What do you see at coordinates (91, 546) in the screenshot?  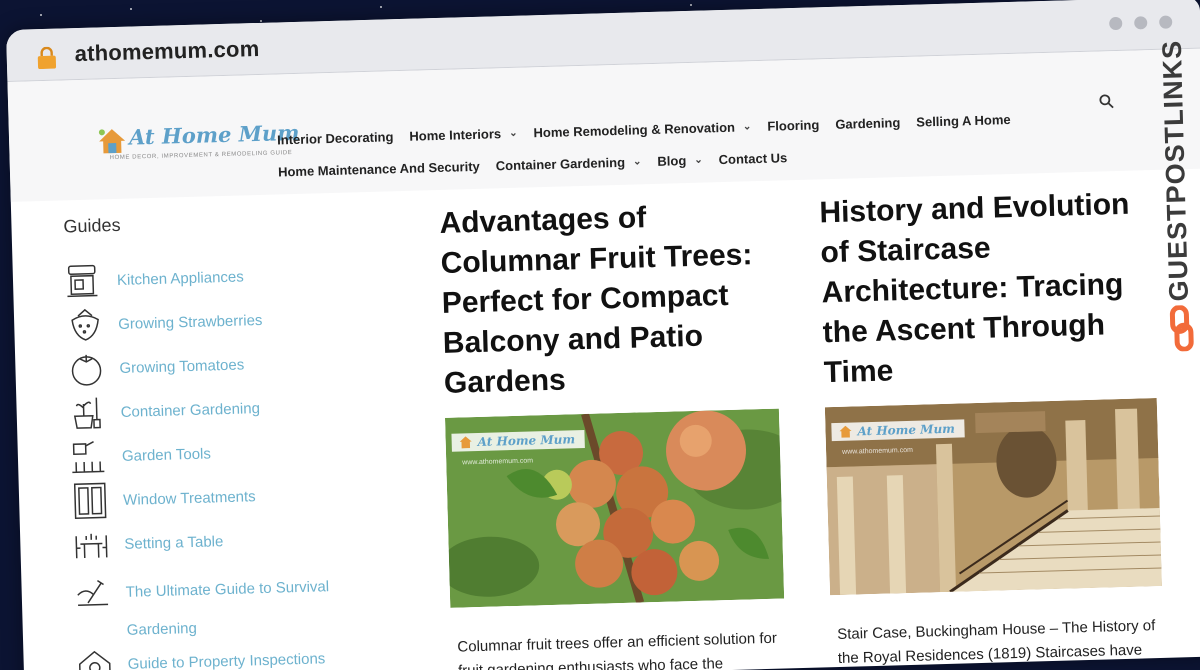 I see `dining-table-icon` at bounding box center [91, 546].